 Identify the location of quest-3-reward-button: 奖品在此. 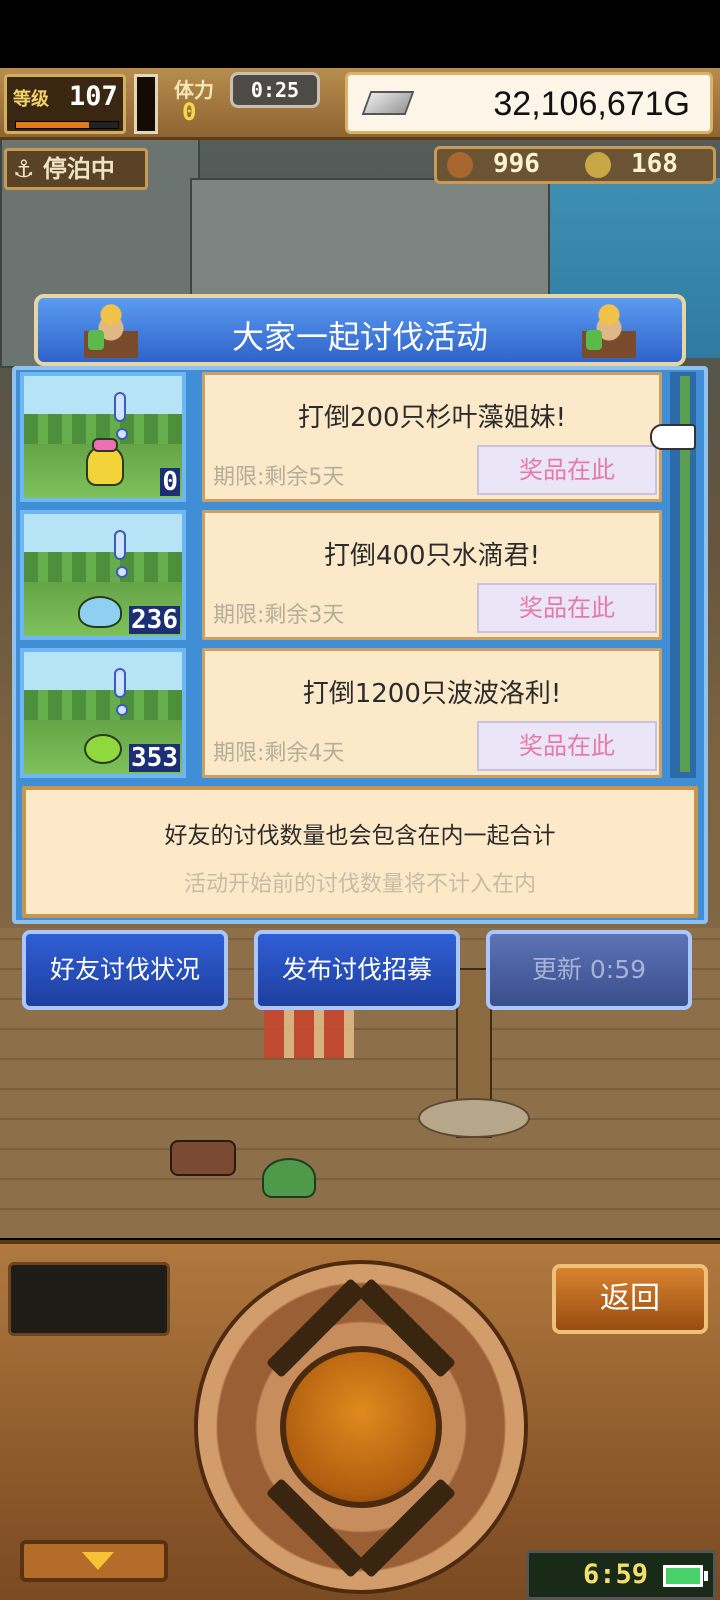
(567, 746).